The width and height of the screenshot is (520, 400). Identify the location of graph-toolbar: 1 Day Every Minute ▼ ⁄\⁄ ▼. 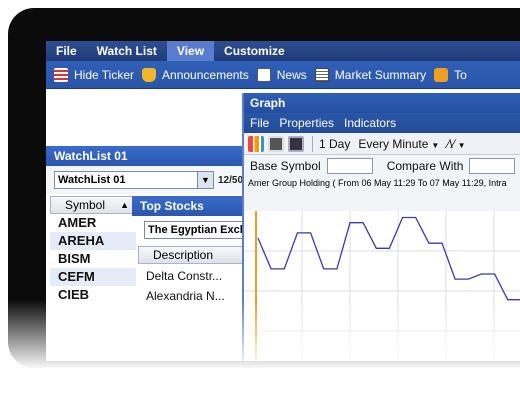
(382, 144).